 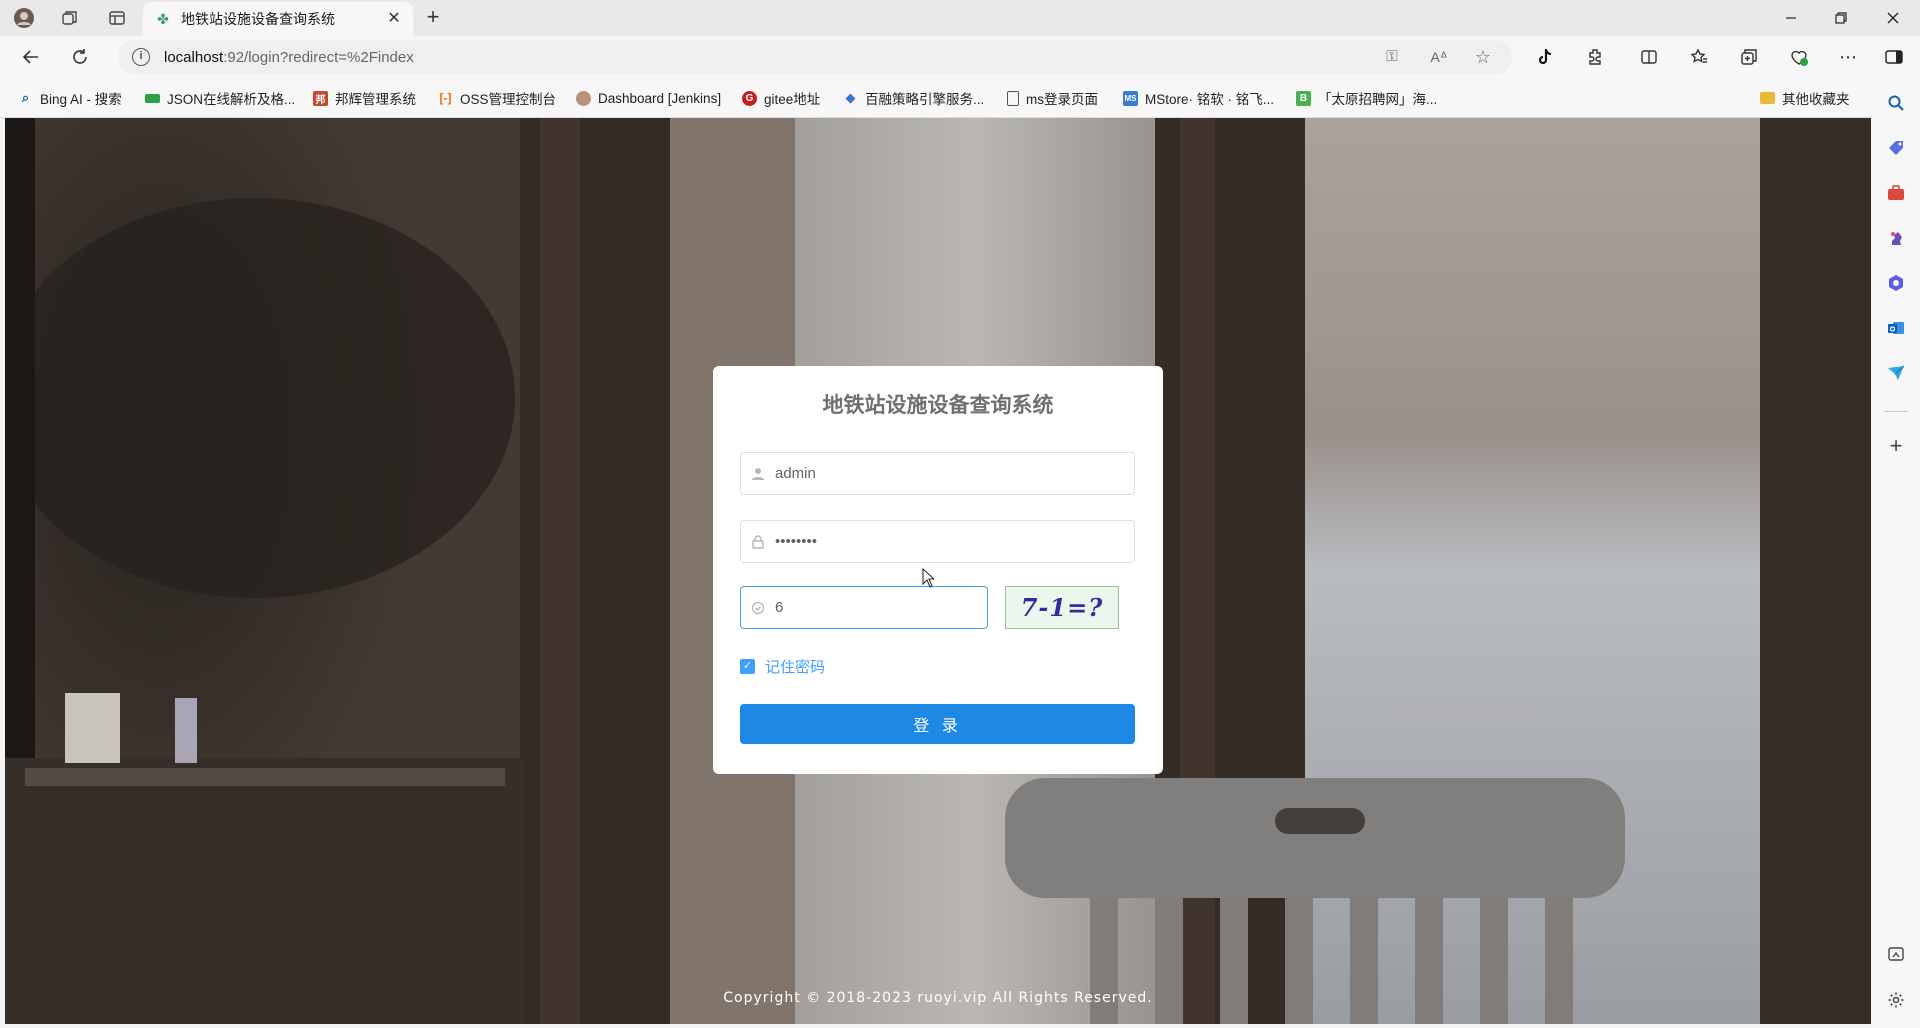 I want to click on bookmark-item: 邦 邦辉管理系统, so click(x=364, y=98).